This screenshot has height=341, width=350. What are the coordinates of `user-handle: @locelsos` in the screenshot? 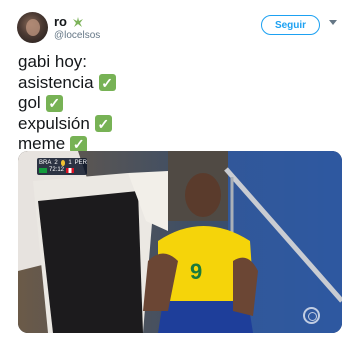 It's located at (77, 35).